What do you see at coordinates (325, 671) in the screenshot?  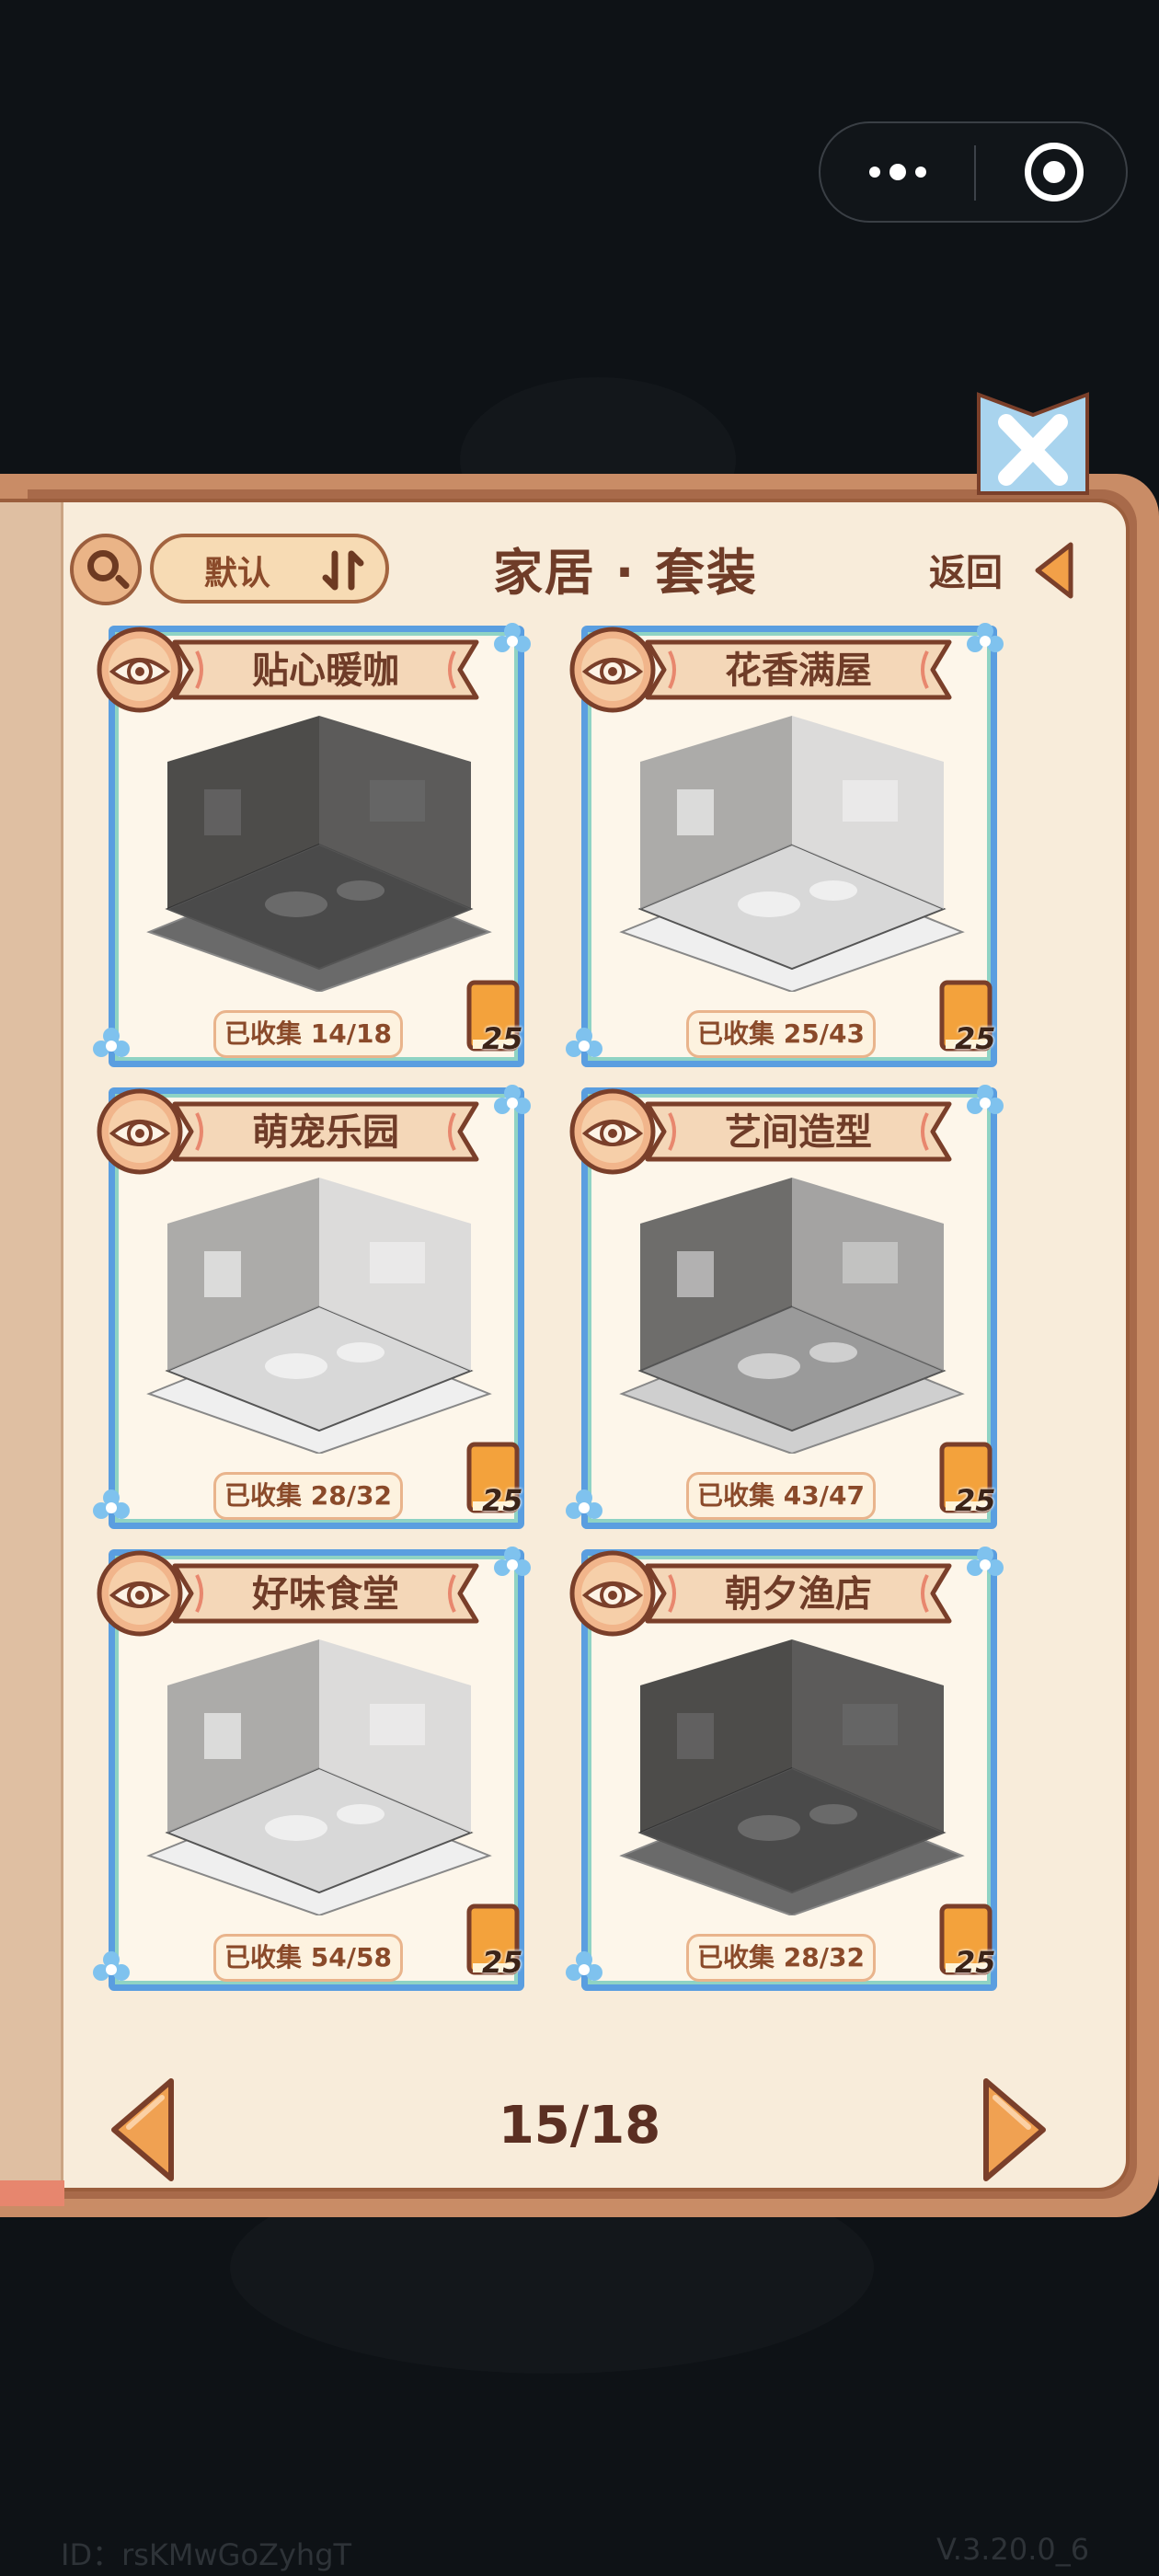 I see `card-title: 贴心暖咖` at bounding box center [325, 671].